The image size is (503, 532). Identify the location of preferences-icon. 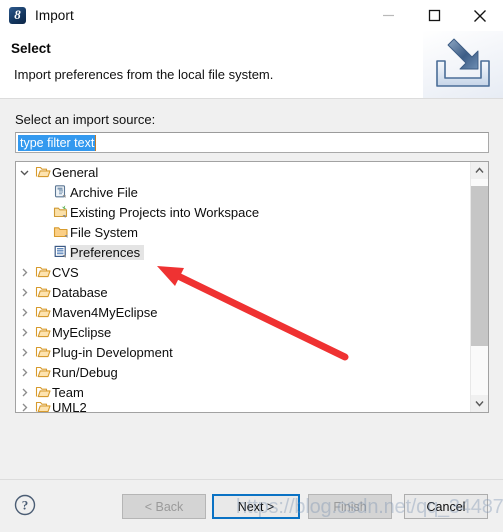
(60, 251).